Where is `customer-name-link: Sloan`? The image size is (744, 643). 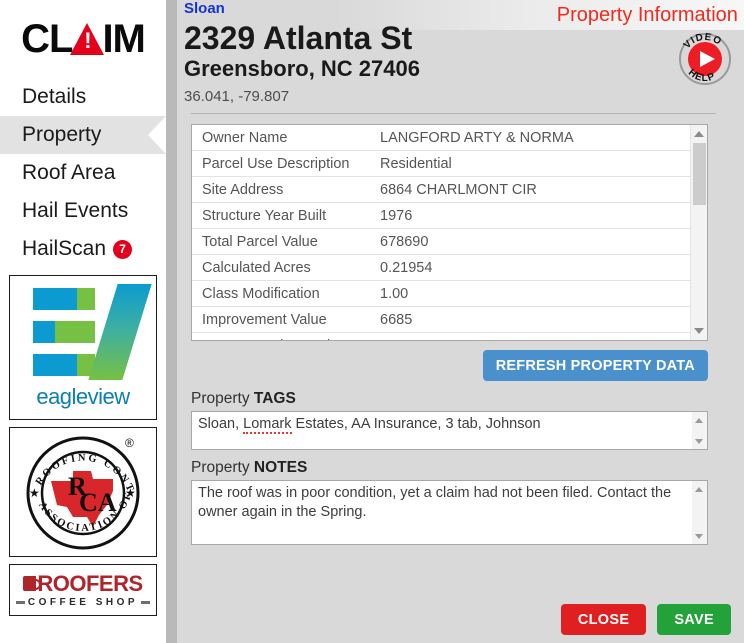 customer-name-link: Sloan is located at coordinates (457, 8).